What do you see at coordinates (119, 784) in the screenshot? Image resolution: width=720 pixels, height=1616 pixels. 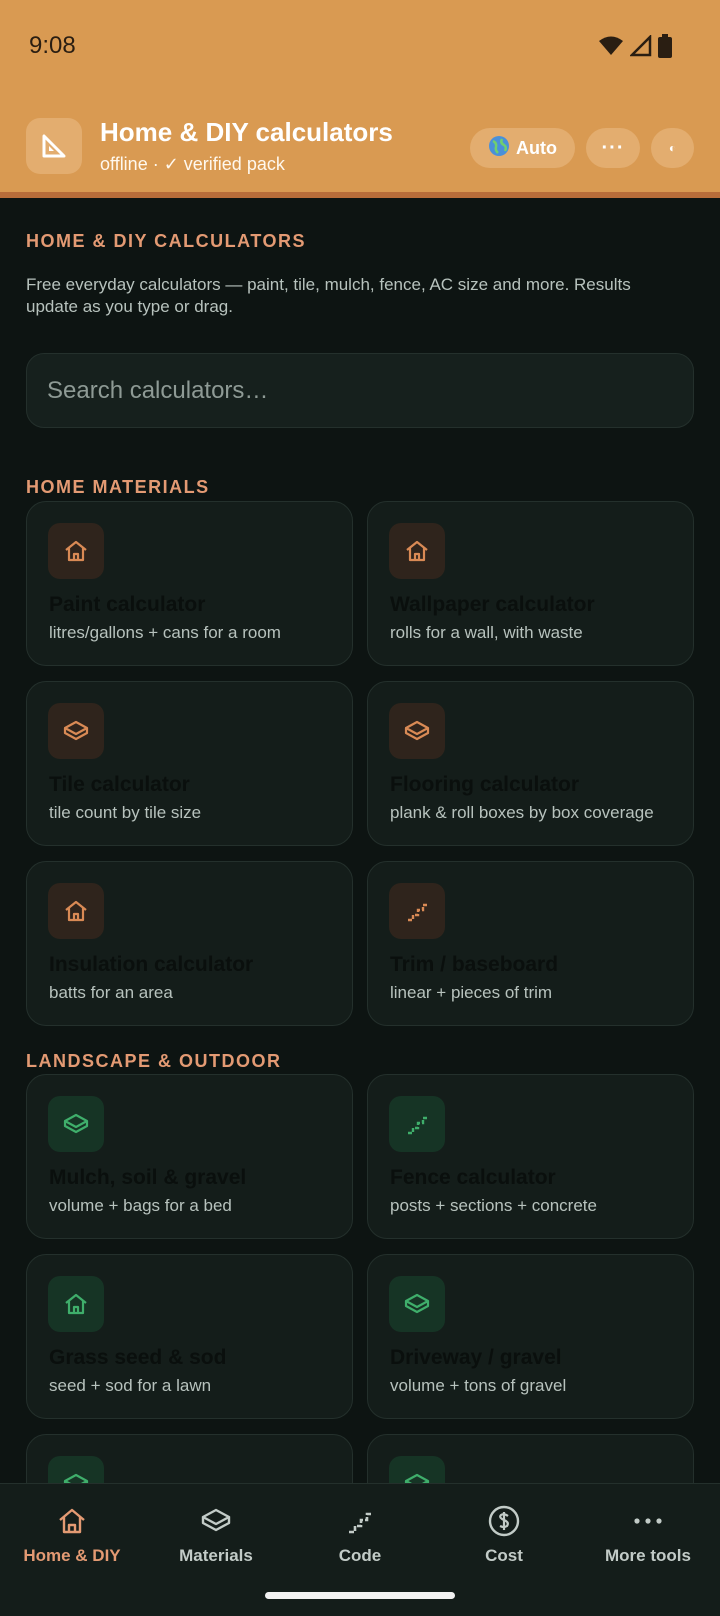 I see `card-title: Tile calculator` at bounding box center [119, 784].